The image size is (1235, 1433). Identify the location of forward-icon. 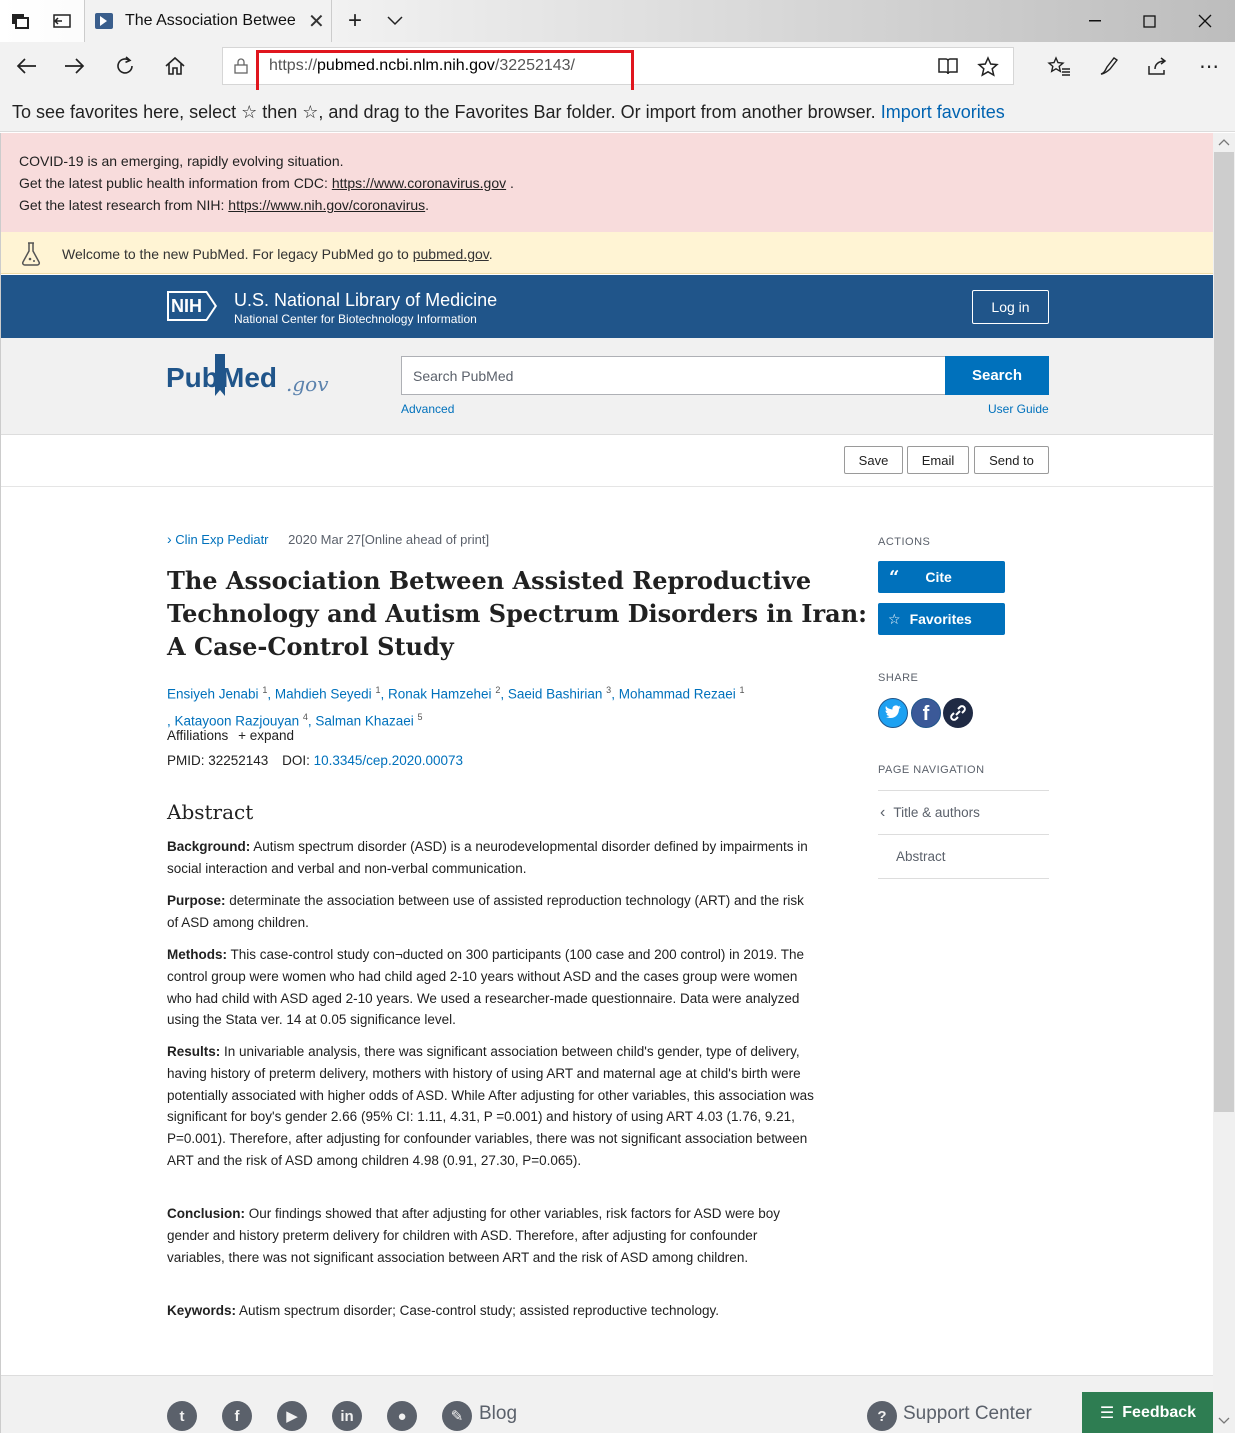
(75, 66).